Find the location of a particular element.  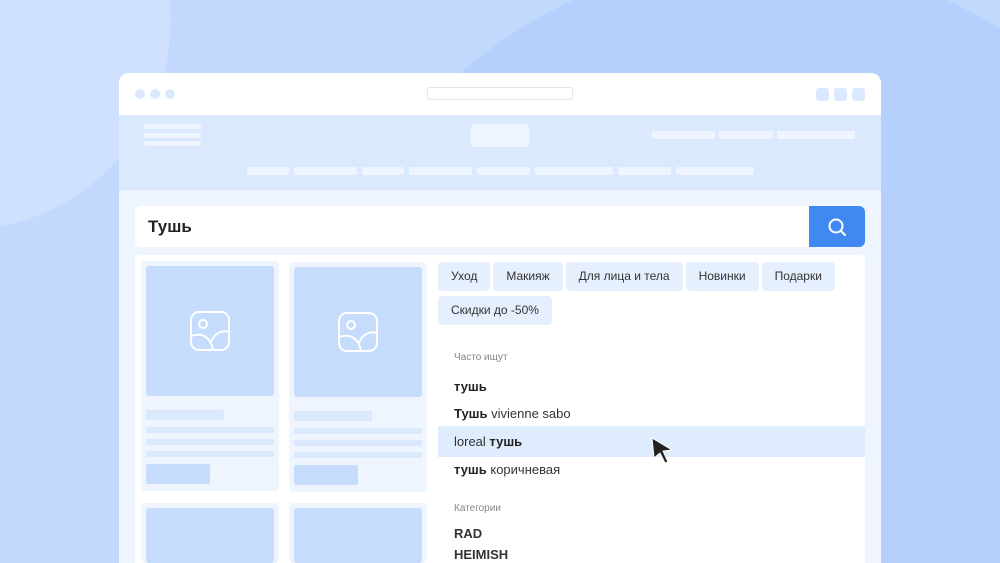

chip: Макияж is located at coordinates (528, 276).